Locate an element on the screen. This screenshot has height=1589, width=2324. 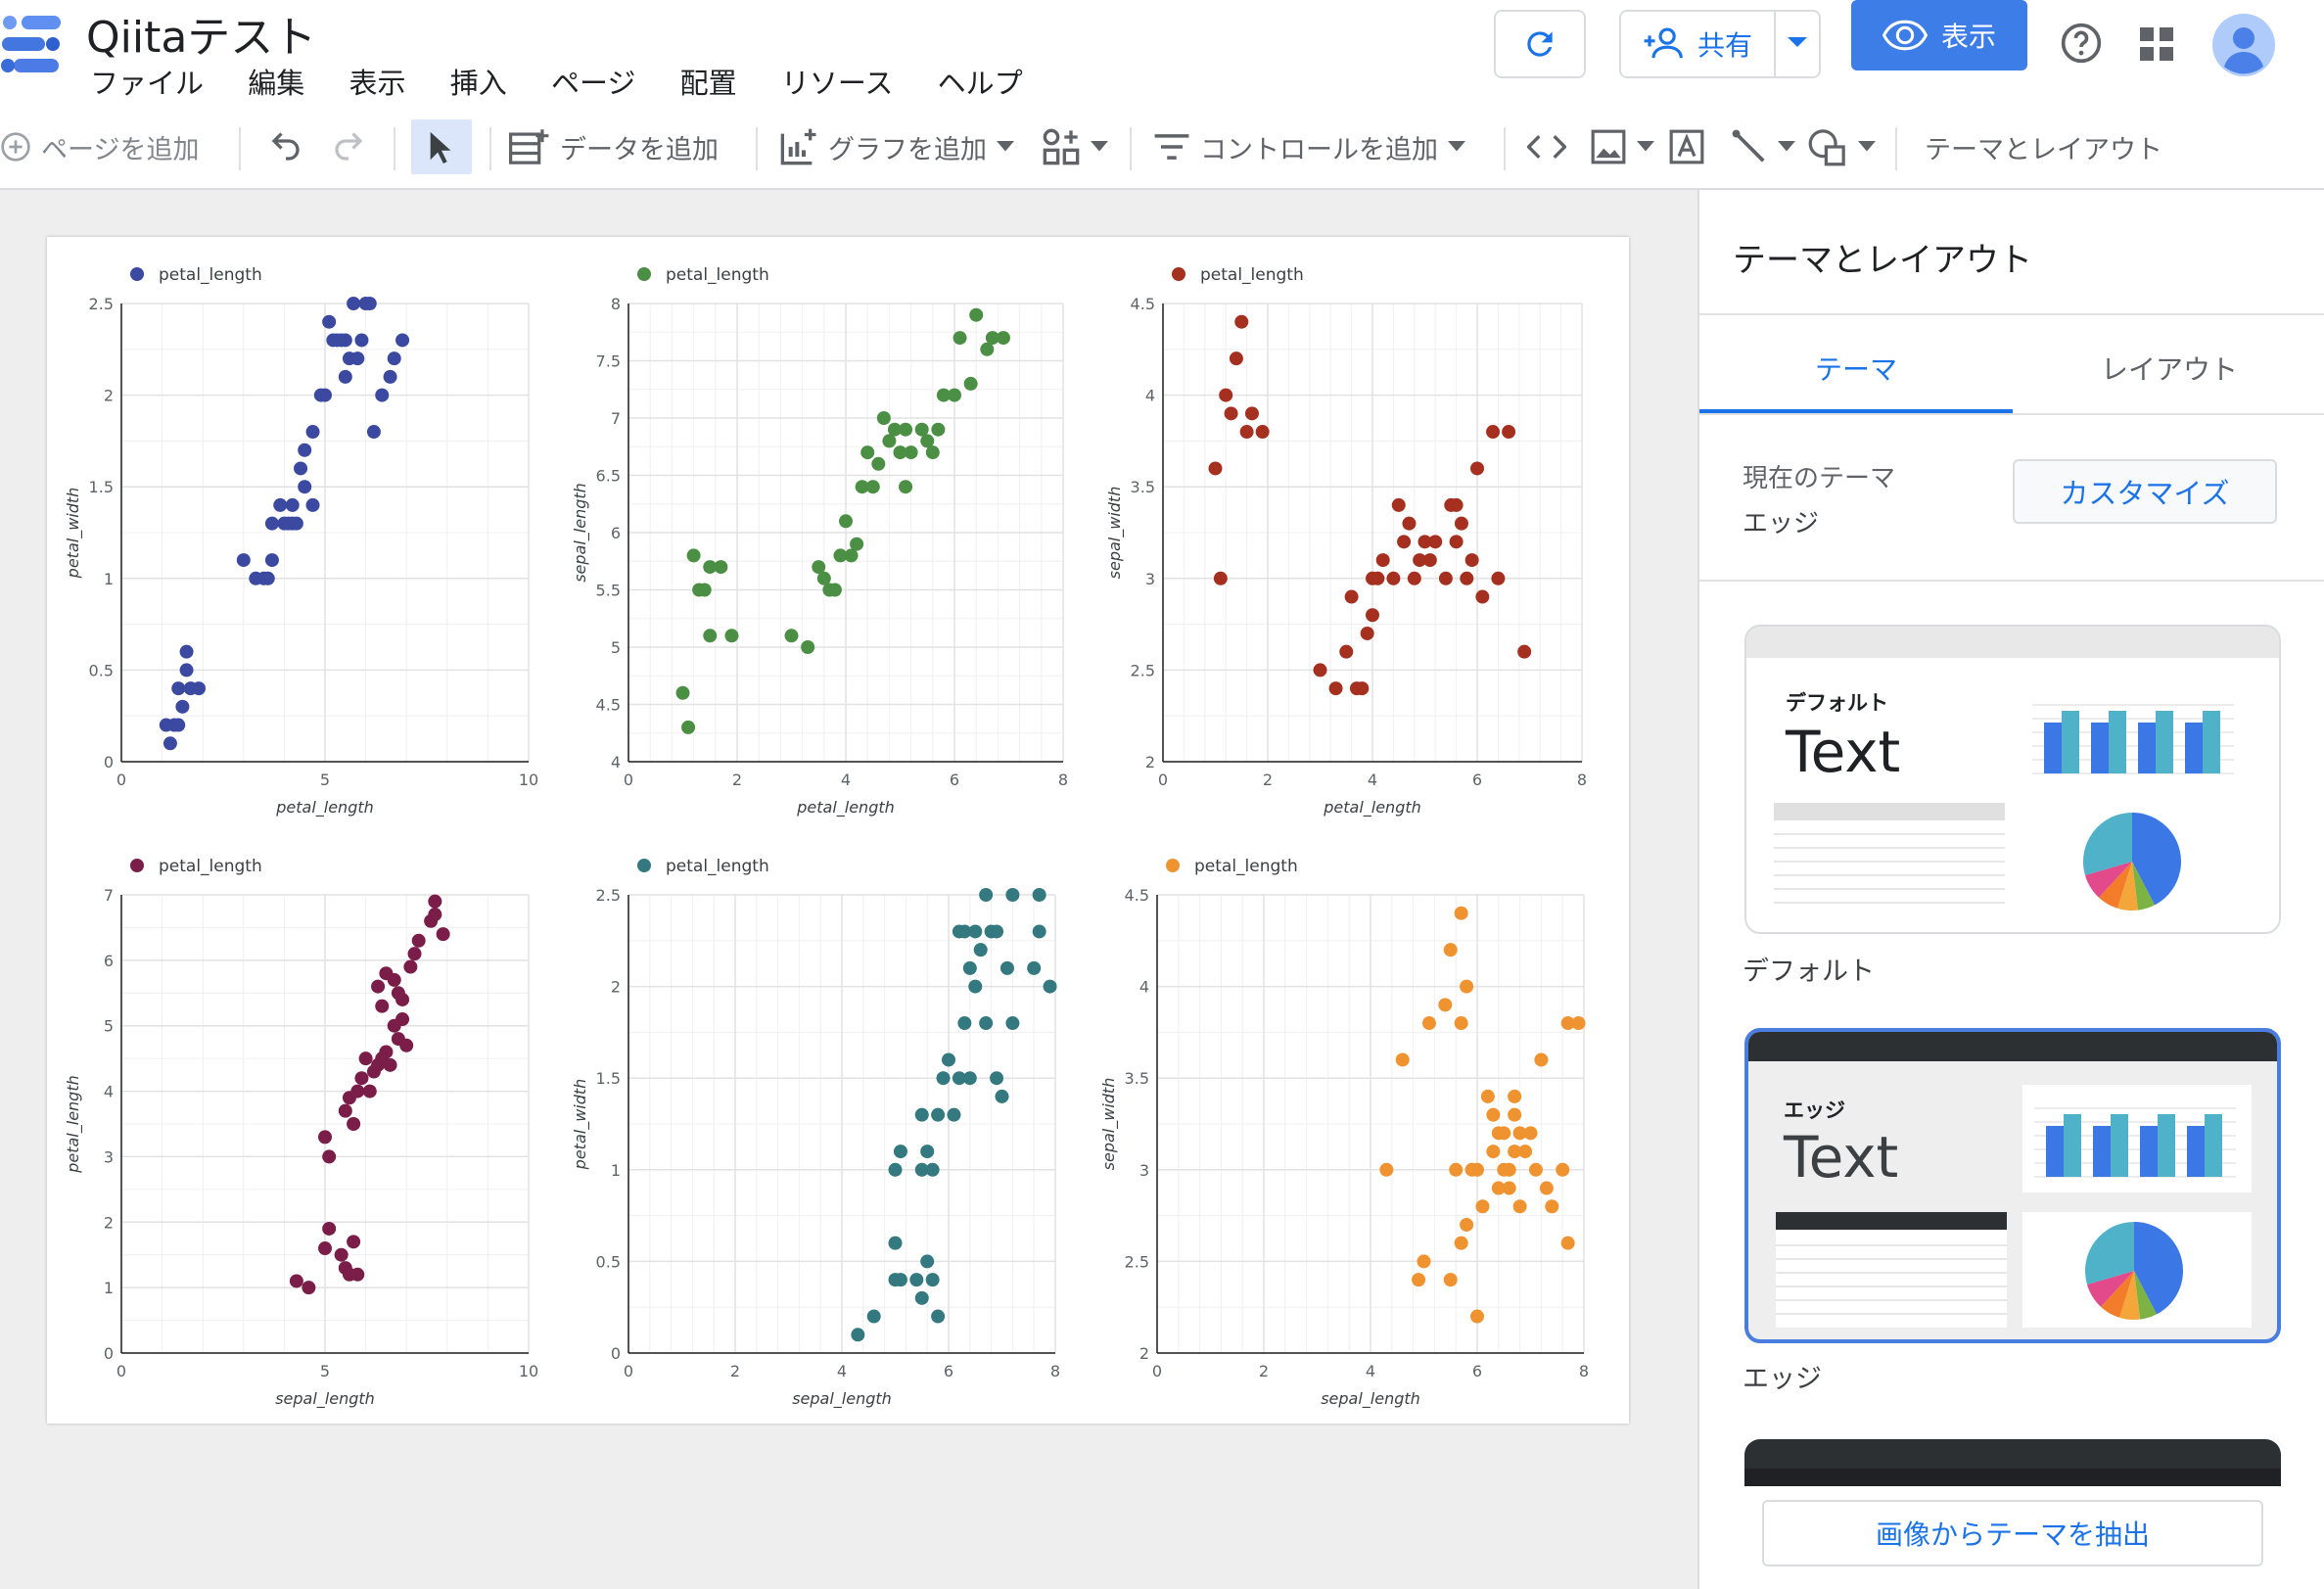
x-tick-label: 8 is located at coordinates (1582, 780).